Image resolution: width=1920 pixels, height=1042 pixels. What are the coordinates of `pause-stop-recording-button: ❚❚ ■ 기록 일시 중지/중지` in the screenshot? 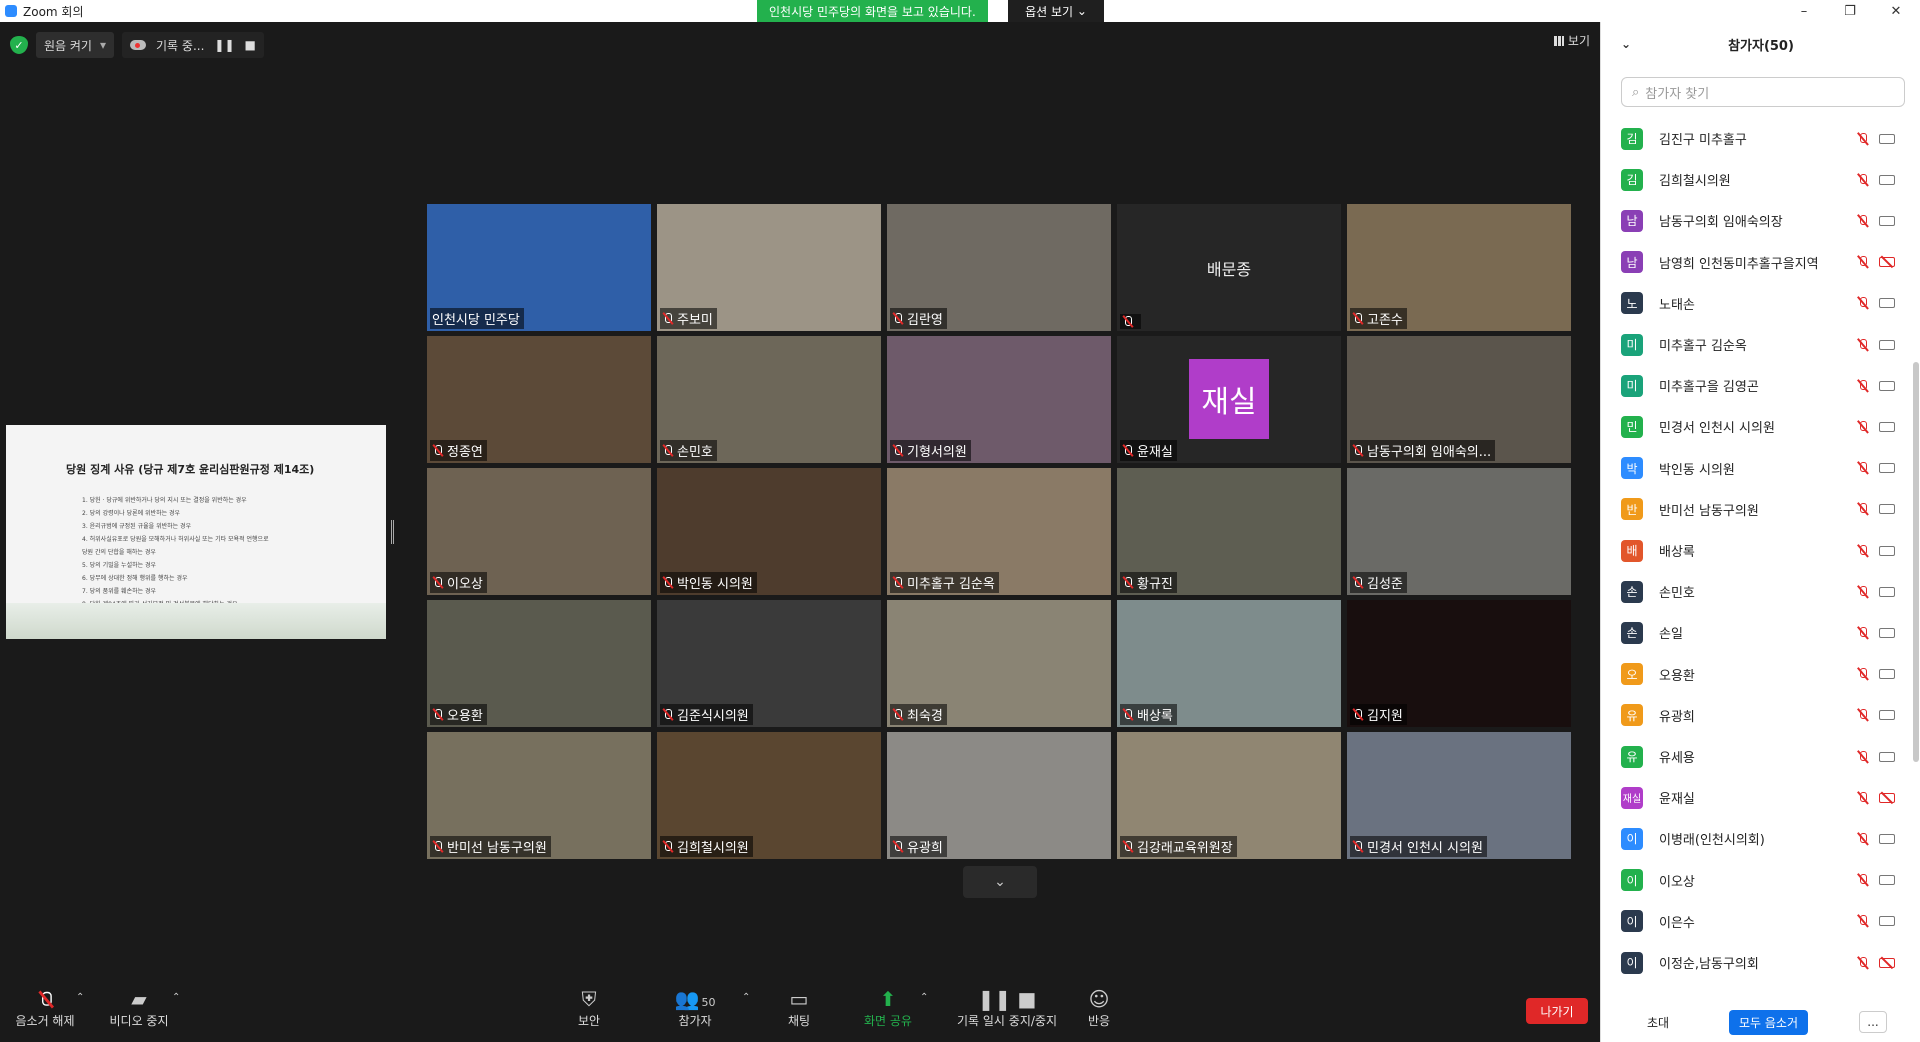 It's located at (1007, 1007).